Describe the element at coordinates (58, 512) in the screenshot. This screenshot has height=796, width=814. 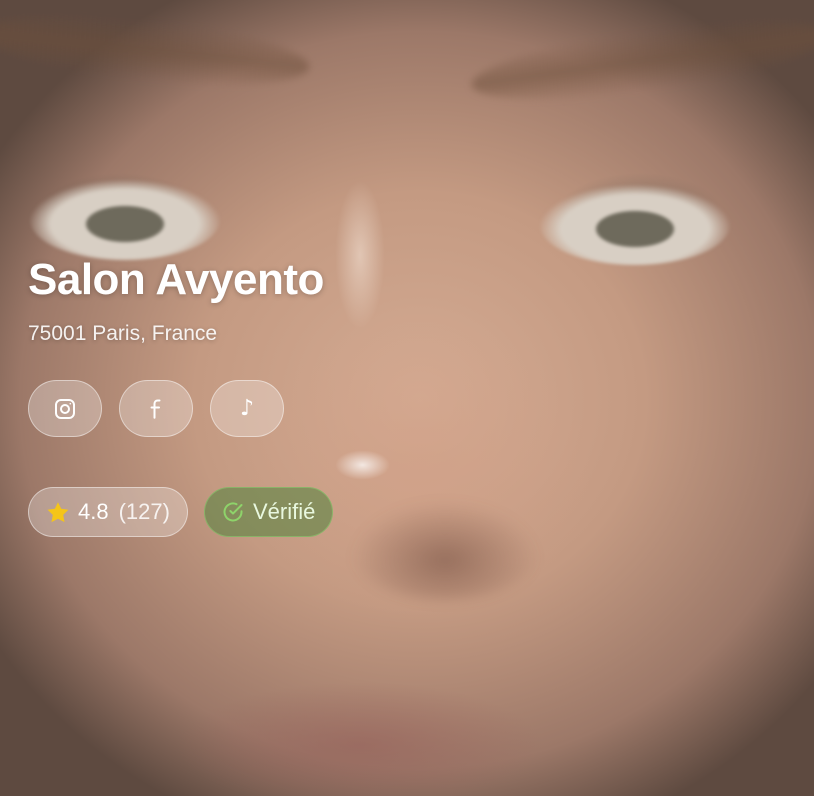
I see `star-icon` at that location.